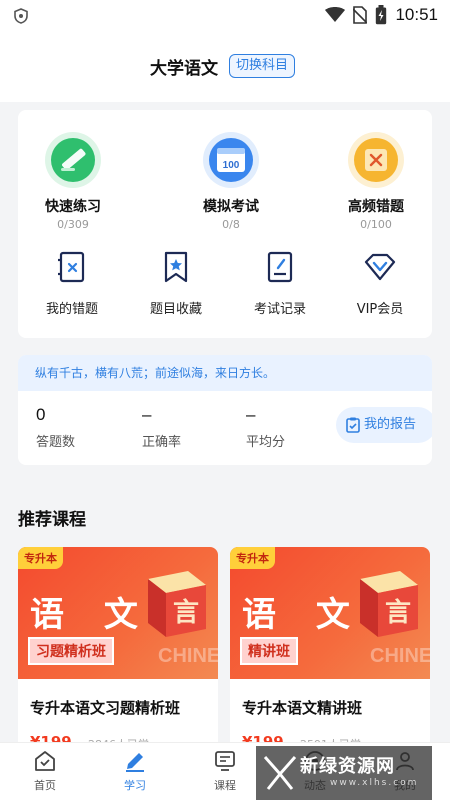 The width and height of the screenshot is (450, 800). I want to click on motto-banner: 纵有千古，横有八荒；前途似海，来日方长。, so click(225, 373).